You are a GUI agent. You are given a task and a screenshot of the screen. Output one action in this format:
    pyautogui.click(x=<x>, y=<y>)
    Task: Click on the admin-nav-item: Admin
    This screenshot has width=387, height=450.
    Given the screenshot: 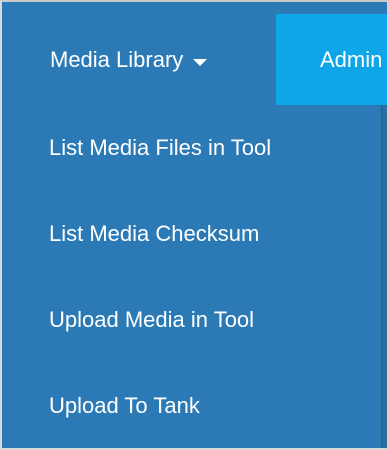 What is the action you would take?
    pyautogui.click(x=331, y=59)
    